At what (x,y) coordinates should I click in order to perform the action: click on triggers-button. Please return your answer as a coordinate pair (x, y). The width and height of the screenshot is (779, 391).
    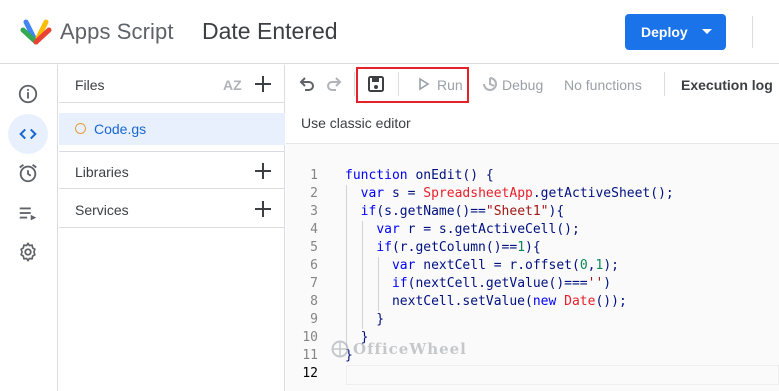
    Looking at the image, I should click on (28, 173).